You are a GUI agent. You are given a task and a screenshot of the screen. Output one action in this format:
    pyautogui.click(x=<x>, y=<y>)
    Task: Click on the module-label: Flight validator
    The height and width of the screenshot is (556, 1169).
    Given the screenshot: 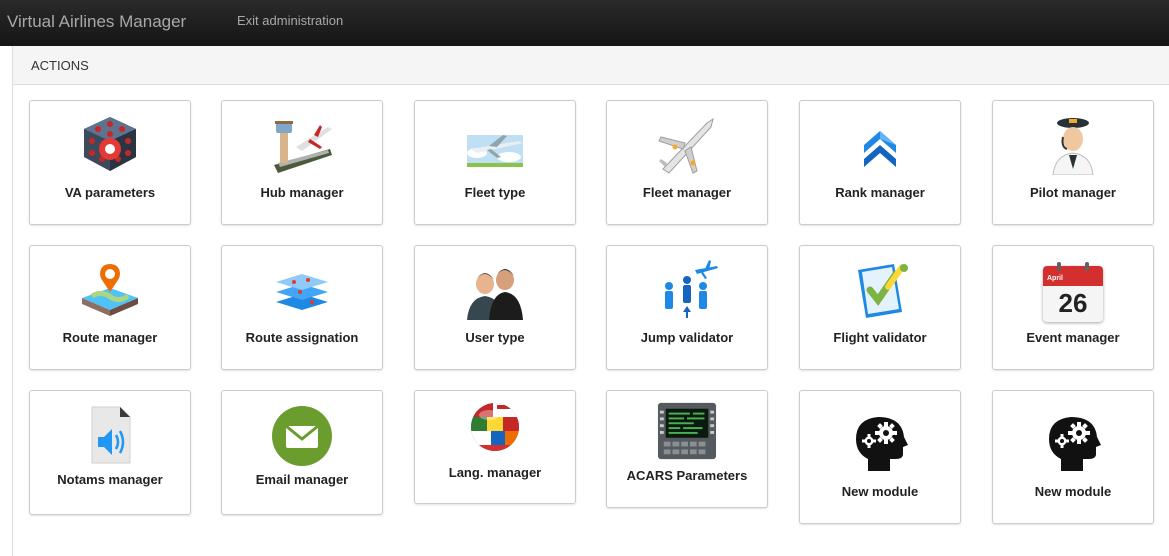 What is the action you would take?
    pyautogui.click(x=880, y=337)
    